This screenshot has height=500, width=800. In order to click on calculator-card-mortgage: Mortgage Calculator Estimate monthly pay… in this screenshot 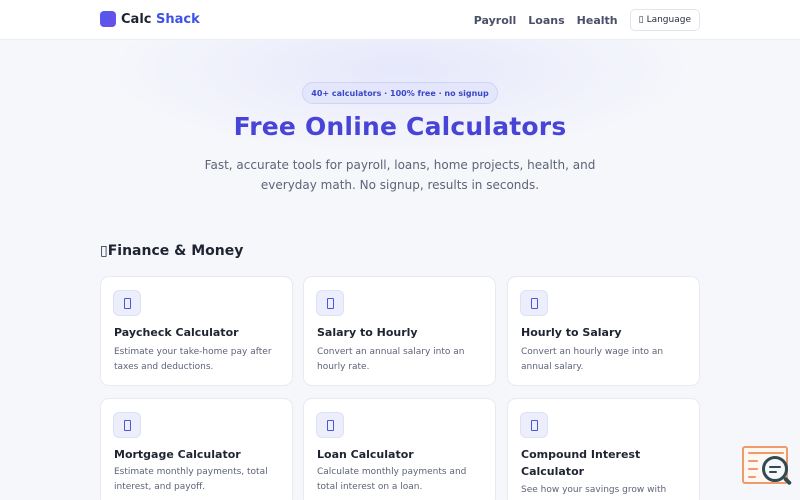, I will do `click(196, 449)`.